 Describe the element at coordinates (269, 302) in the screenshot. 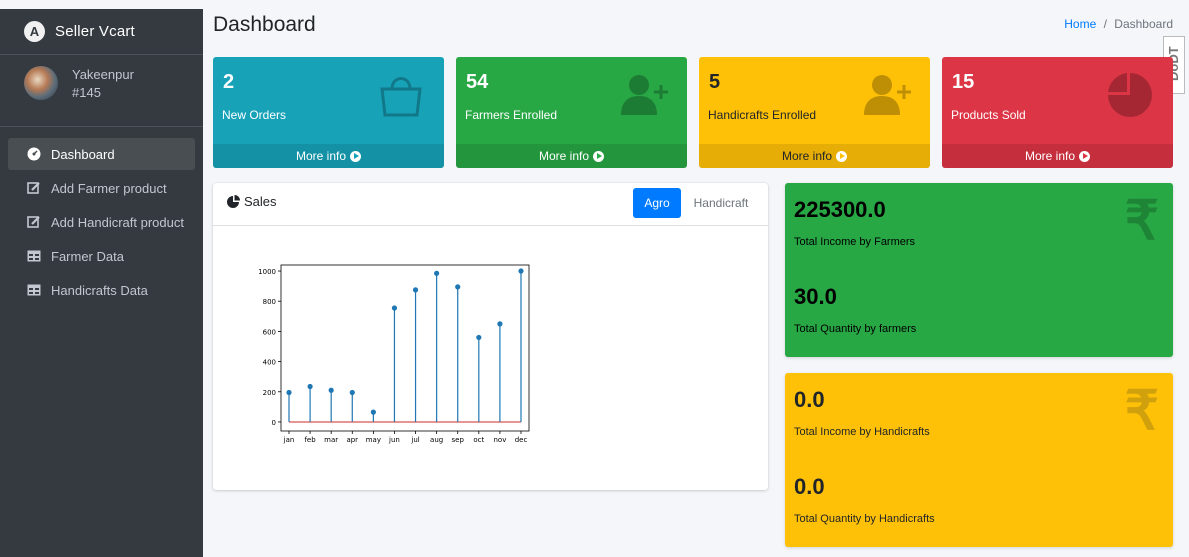

I see `y-tick-label: 800` at that location.